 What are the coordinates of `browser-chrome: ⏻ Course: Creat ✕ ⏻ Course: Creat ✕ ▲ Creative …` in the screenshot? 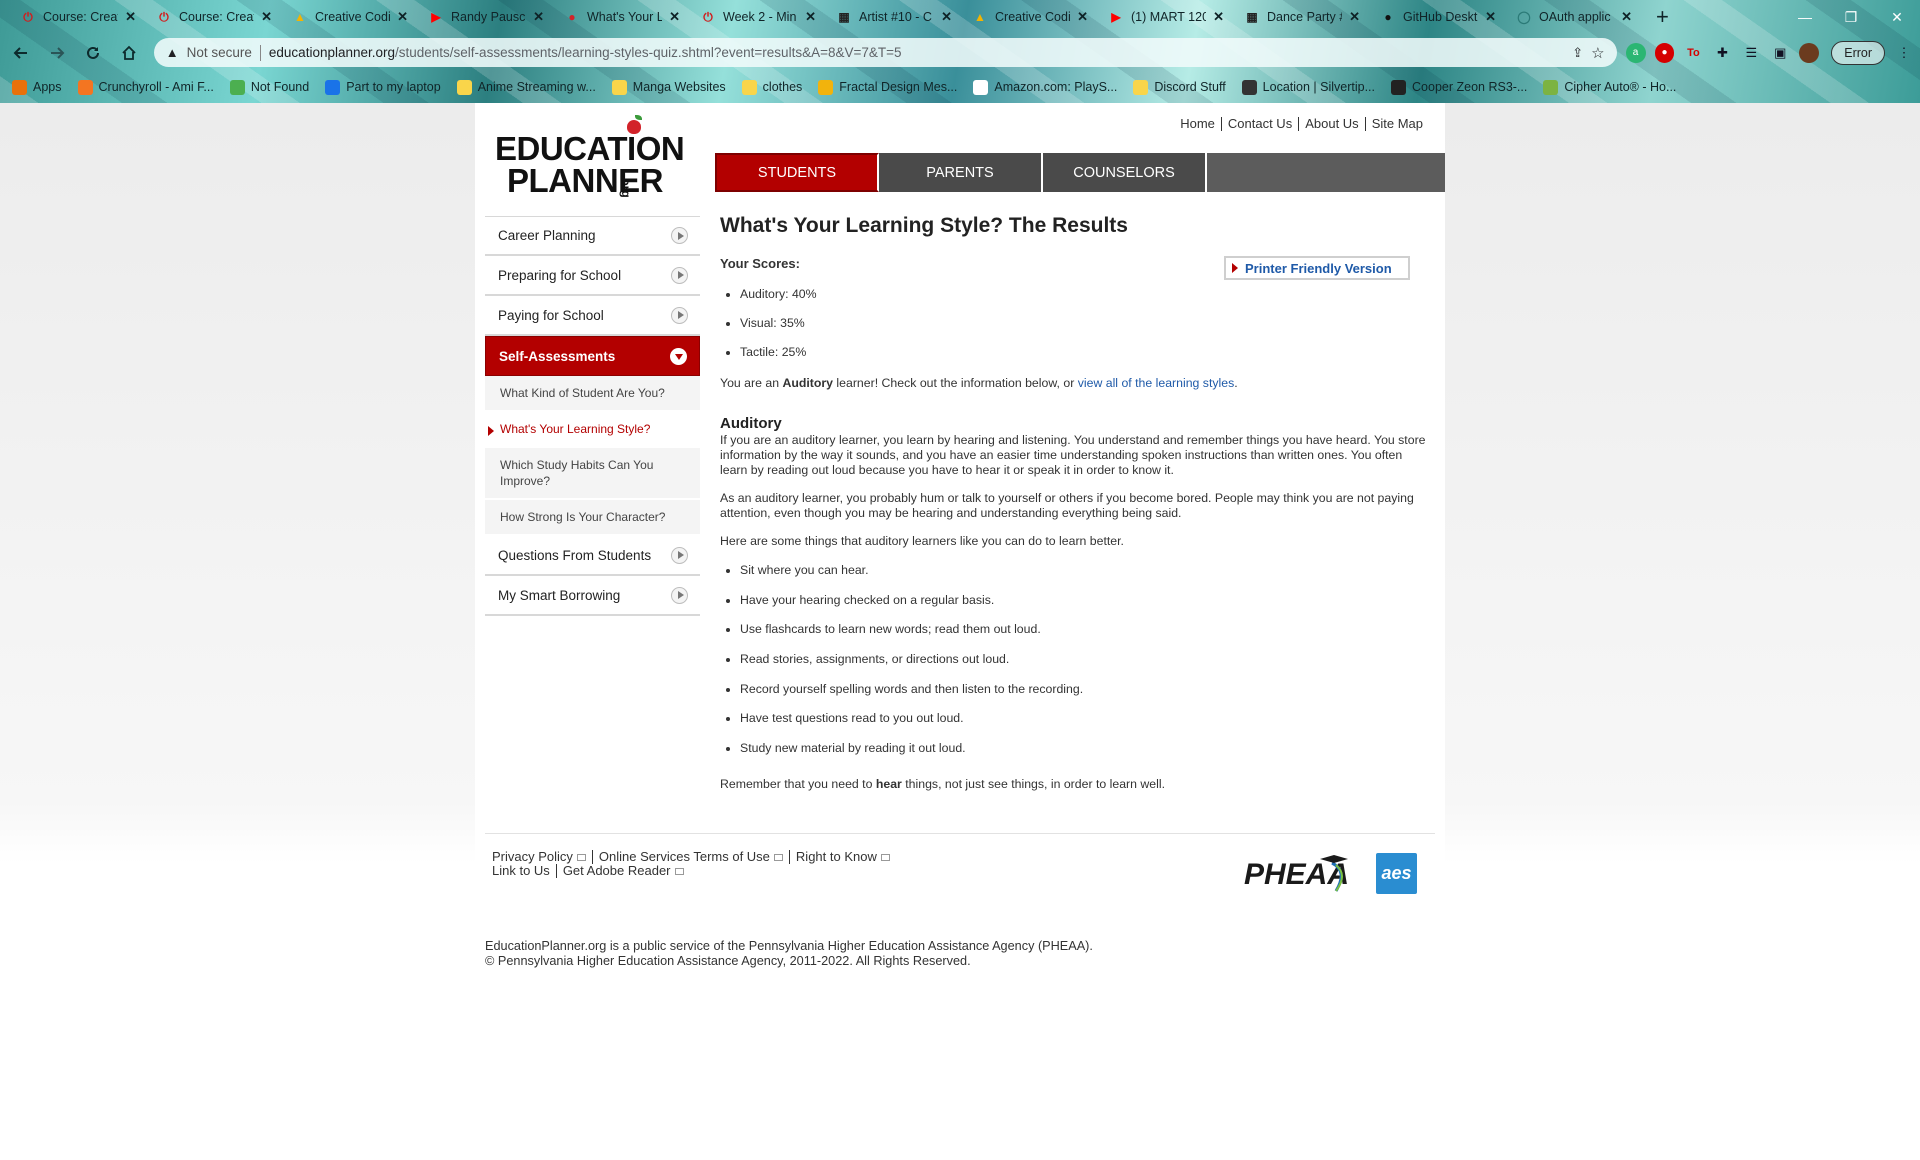 It's located at (960, 51).